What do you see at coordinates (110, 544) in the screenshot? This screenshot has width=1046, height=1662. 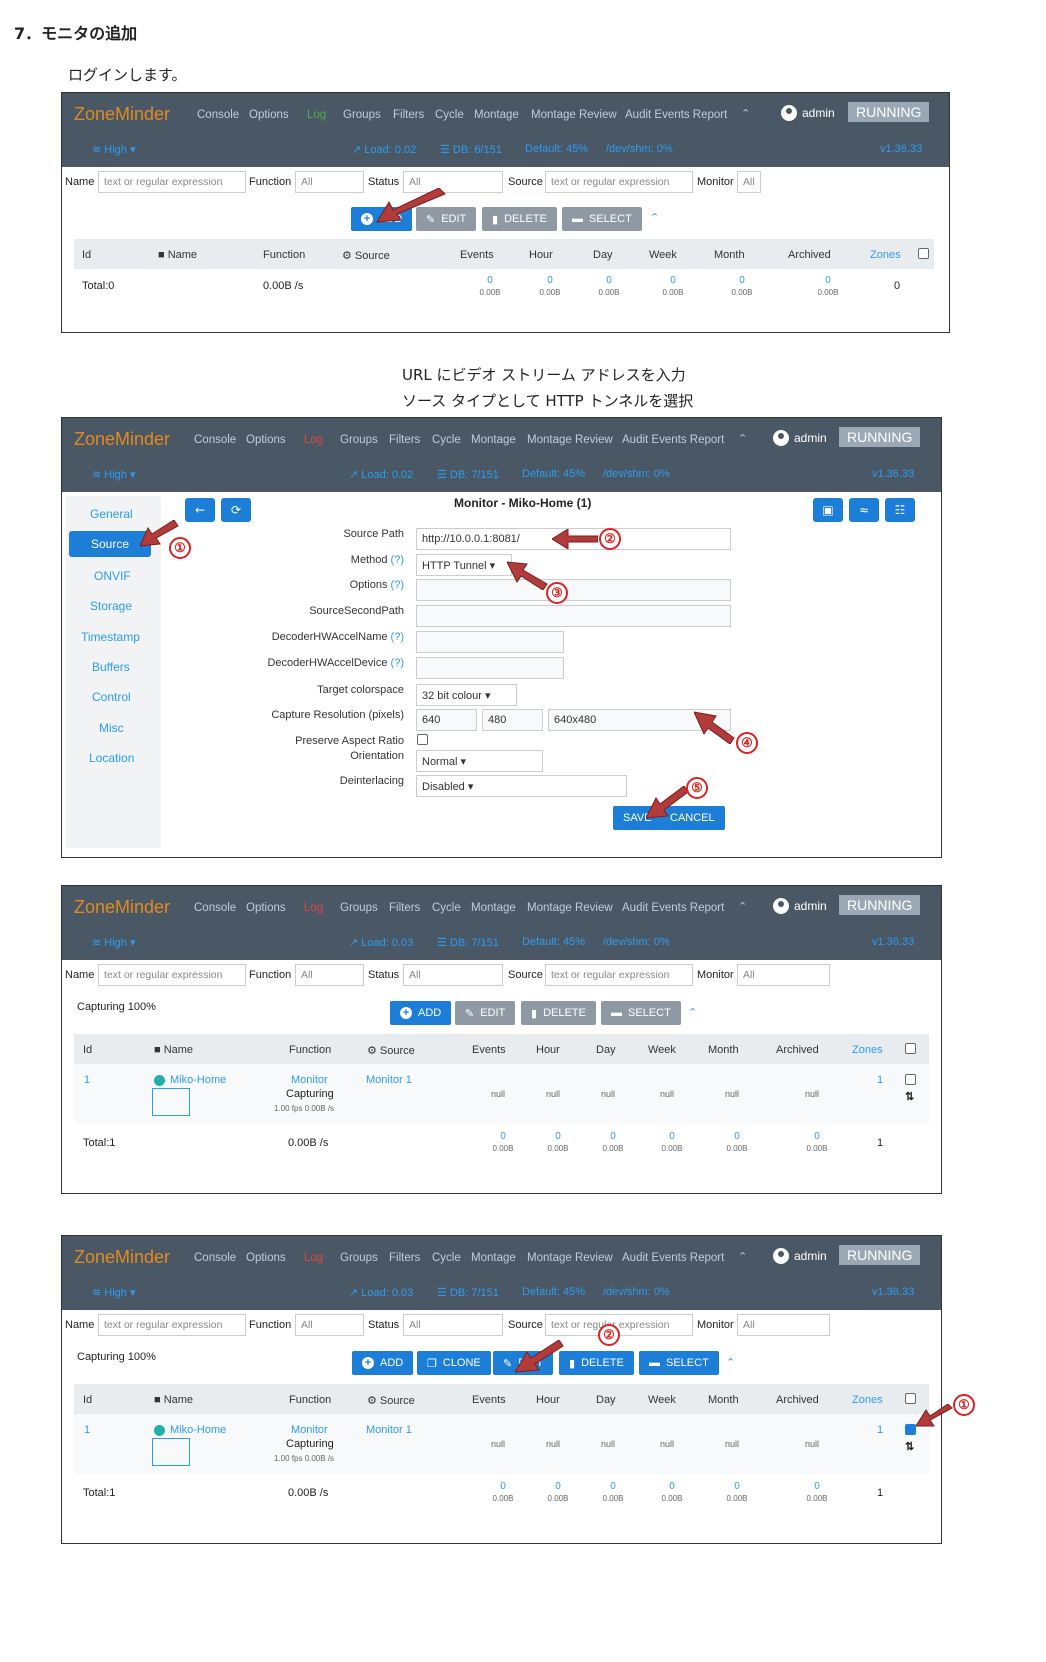 I see `tab-source: Source` at bounding box center [110, 544].